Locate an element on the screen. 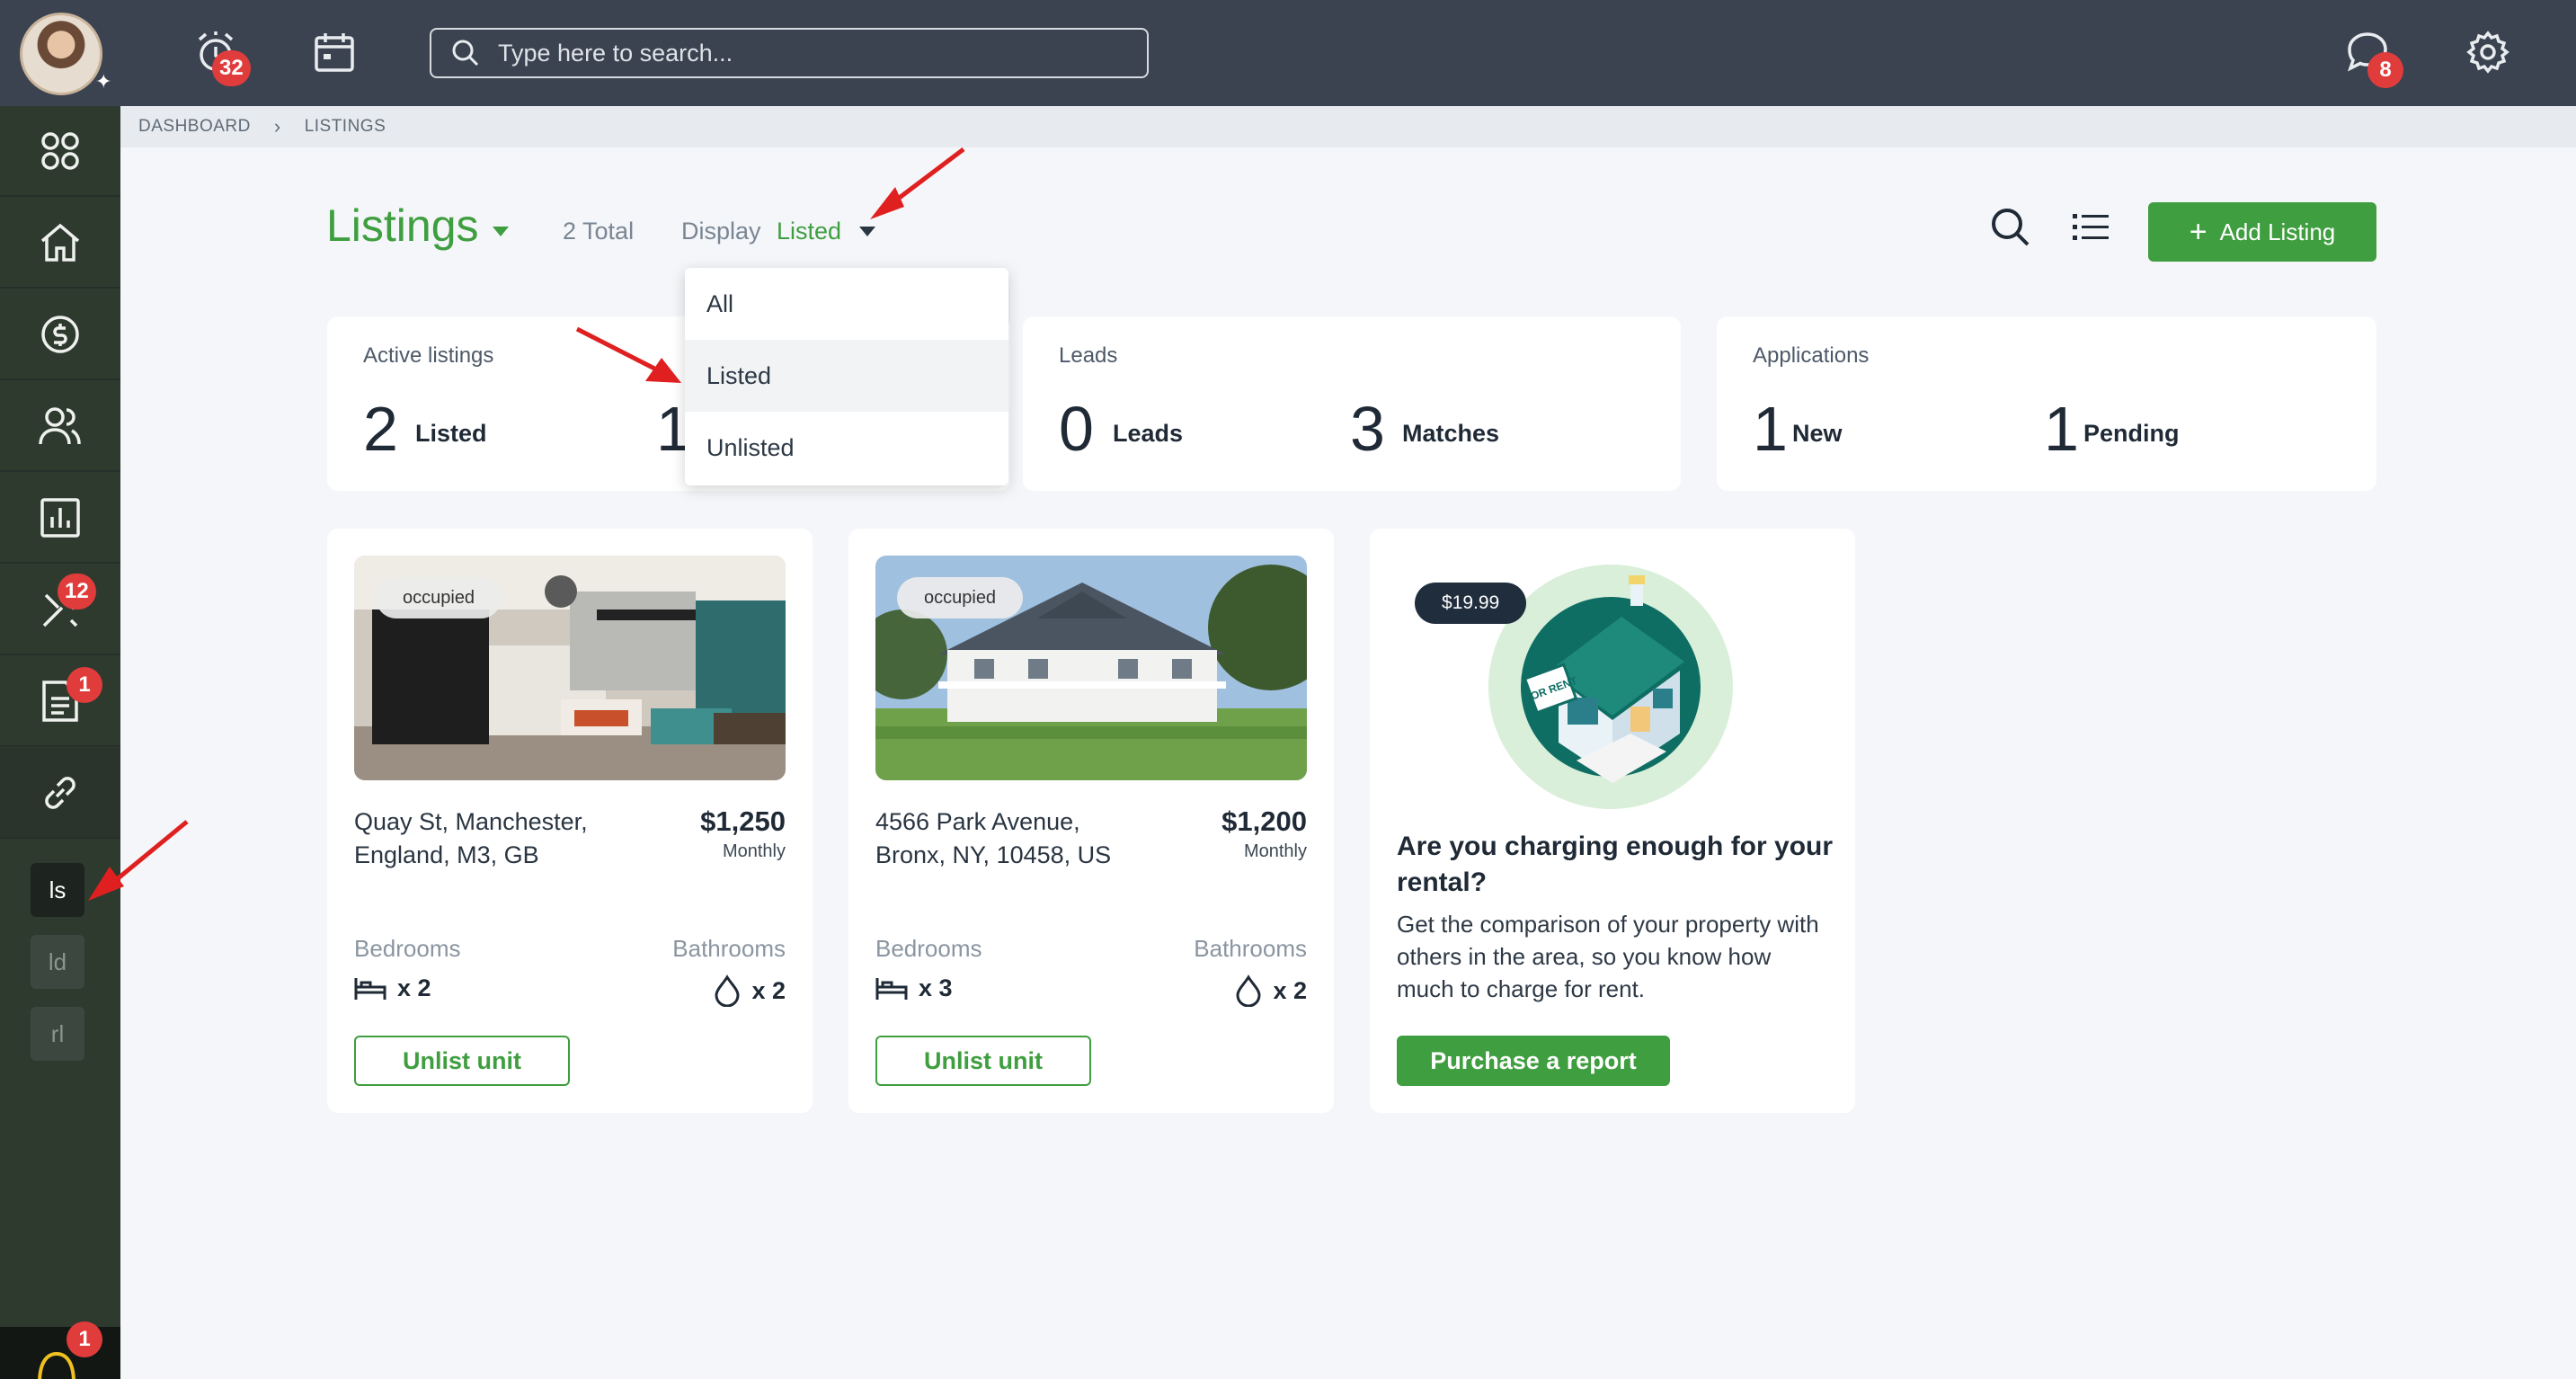  sidebar-item-home is located at coordinates (60, 243).